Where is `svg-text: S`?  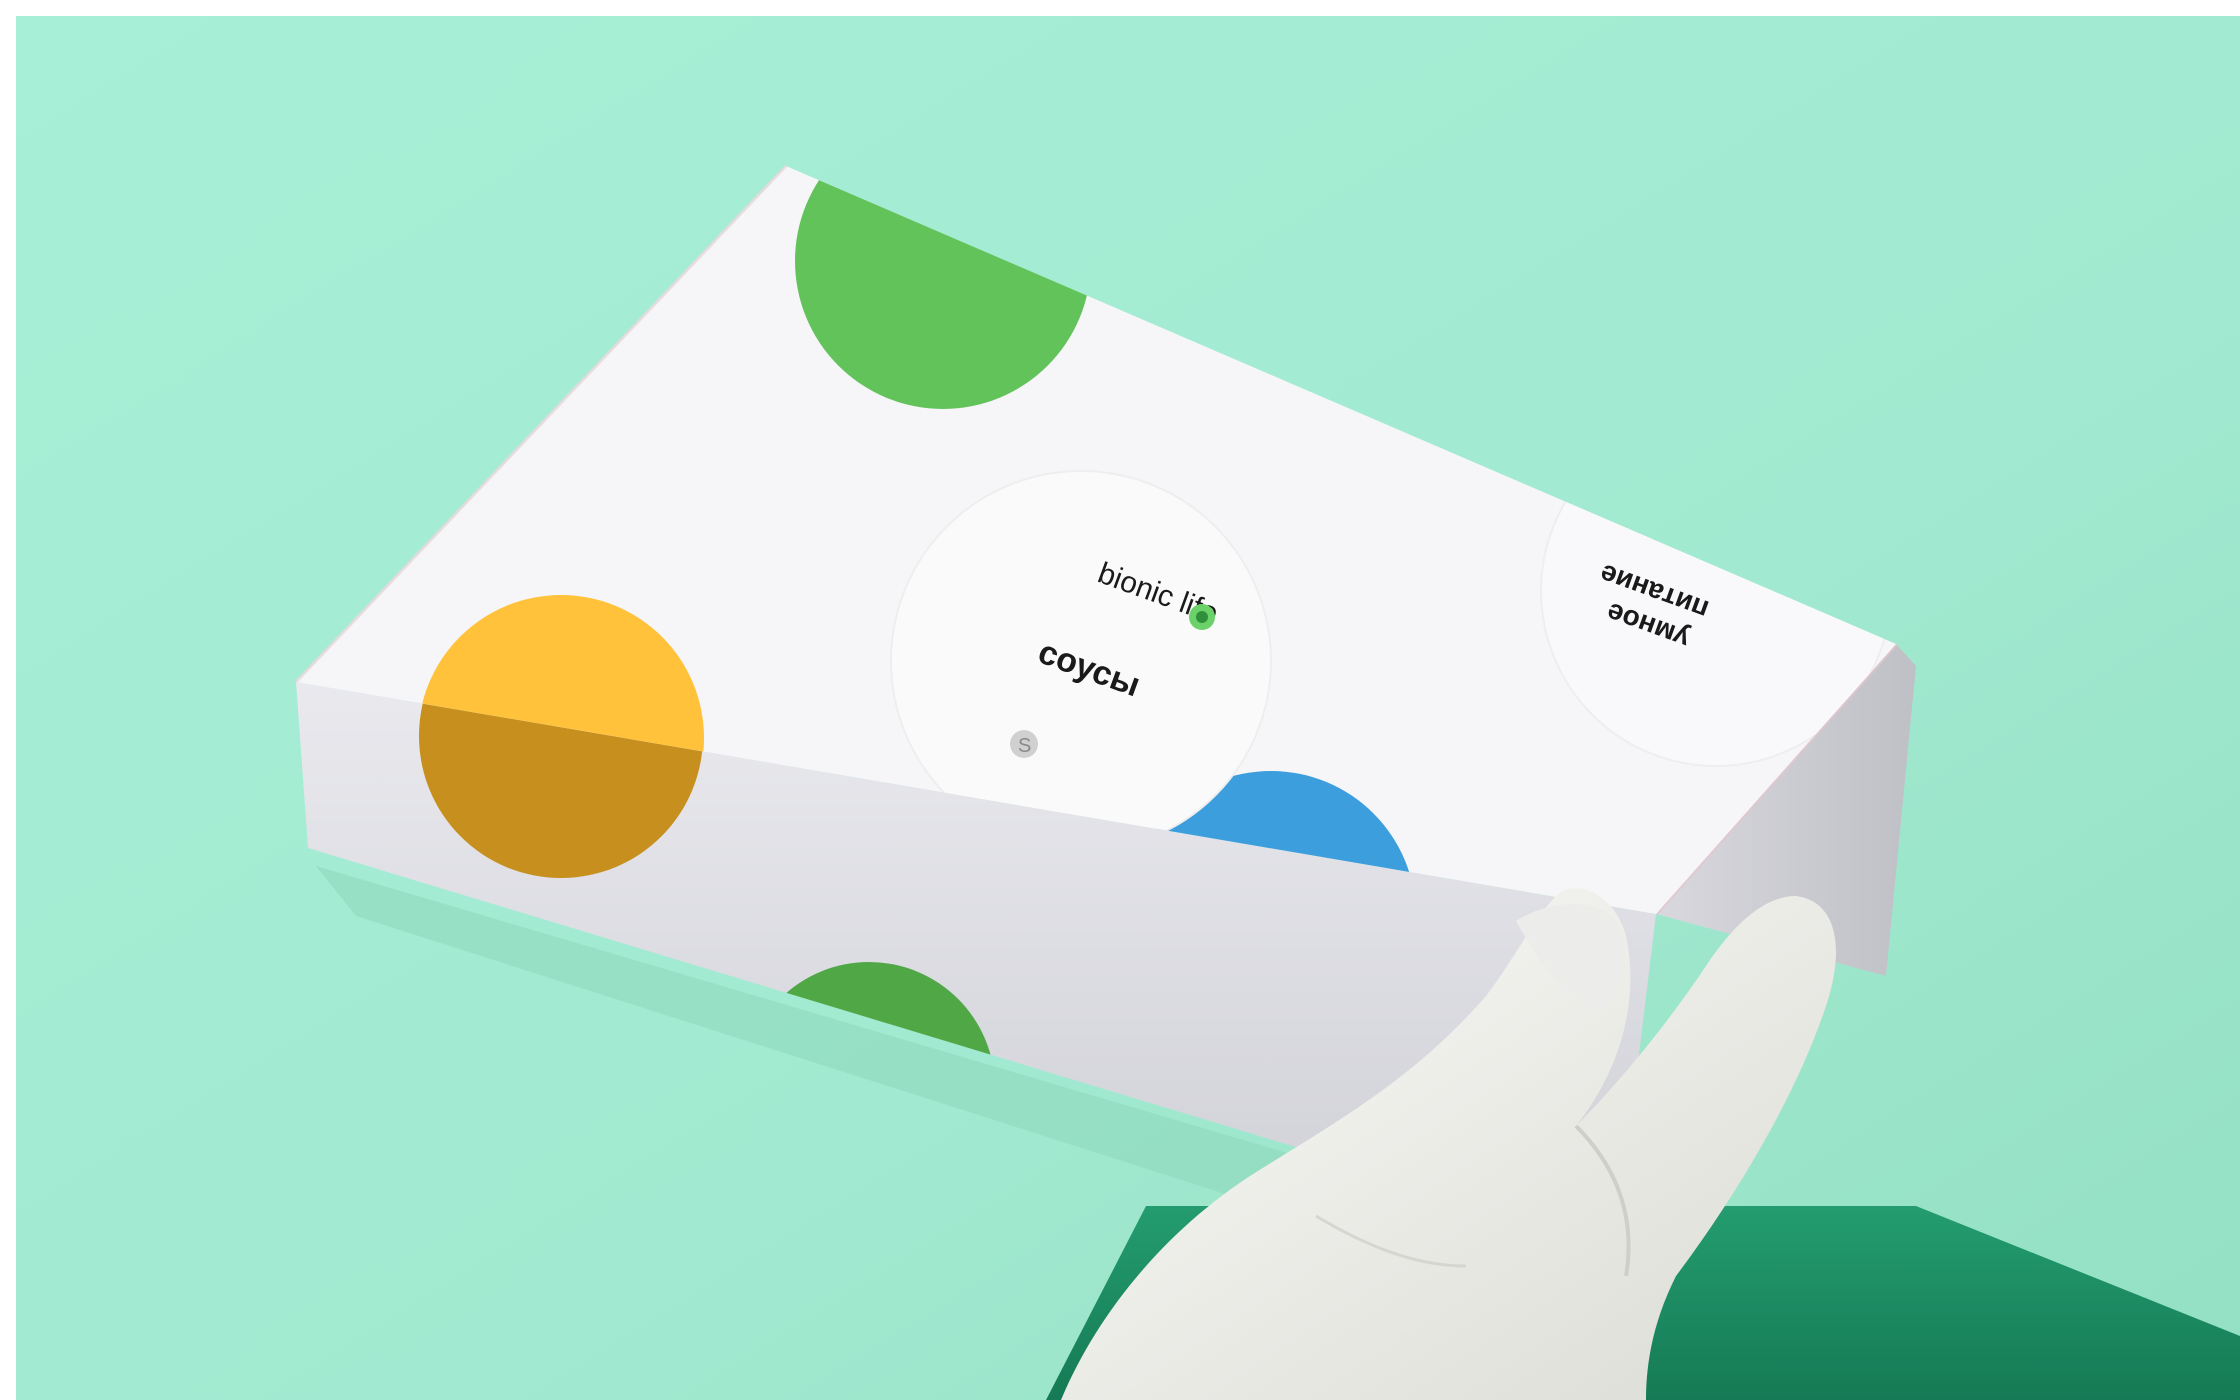
svg-text: S is located at coordinates (1024, 746).